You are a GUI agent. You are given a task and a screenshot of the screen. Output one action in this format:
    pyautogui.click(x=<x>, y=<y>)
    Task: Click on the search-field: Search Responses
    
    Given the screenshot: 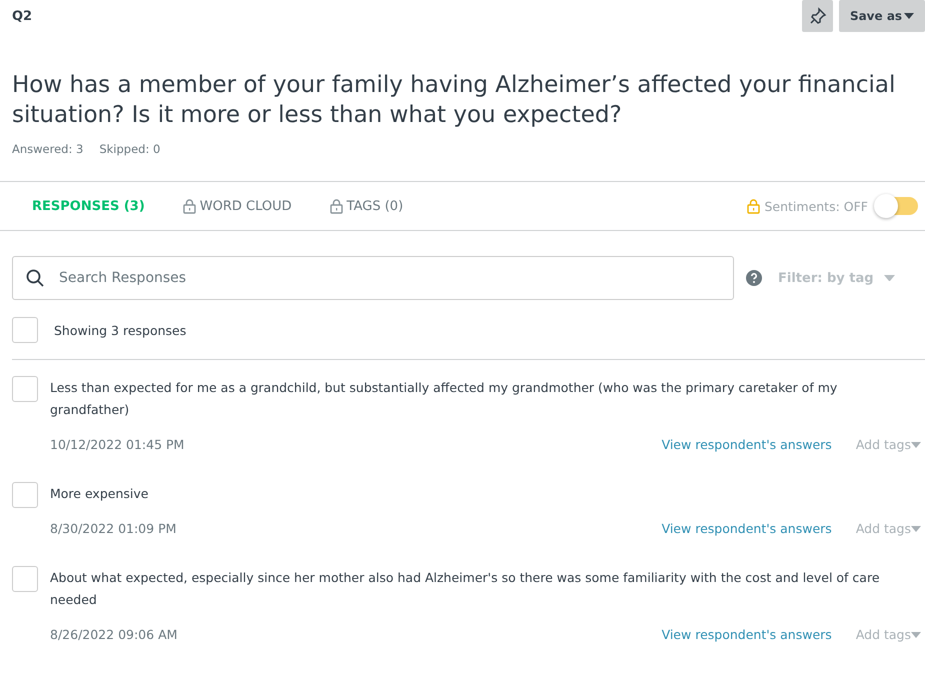 What is the action you would take?
    pyautogui.click(x=373, y=278)
    